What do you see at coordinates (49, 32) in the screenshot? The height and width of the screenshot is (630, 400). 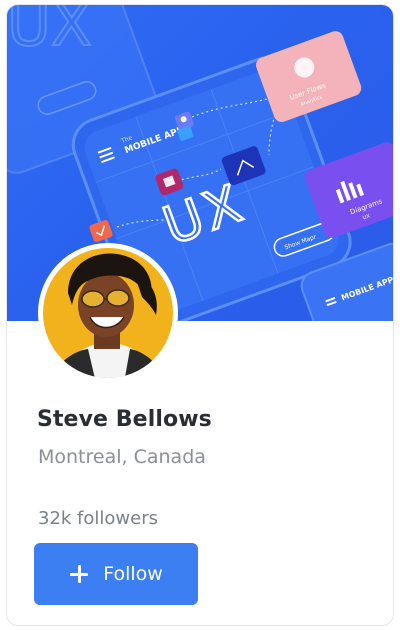 I see `svg-text: UX` at bounding box center [49, 32].